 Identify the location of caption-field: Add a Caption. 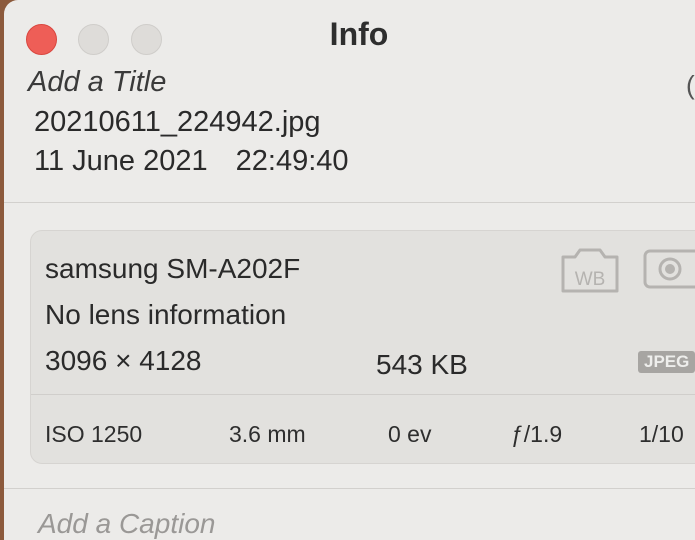
(126, 524).